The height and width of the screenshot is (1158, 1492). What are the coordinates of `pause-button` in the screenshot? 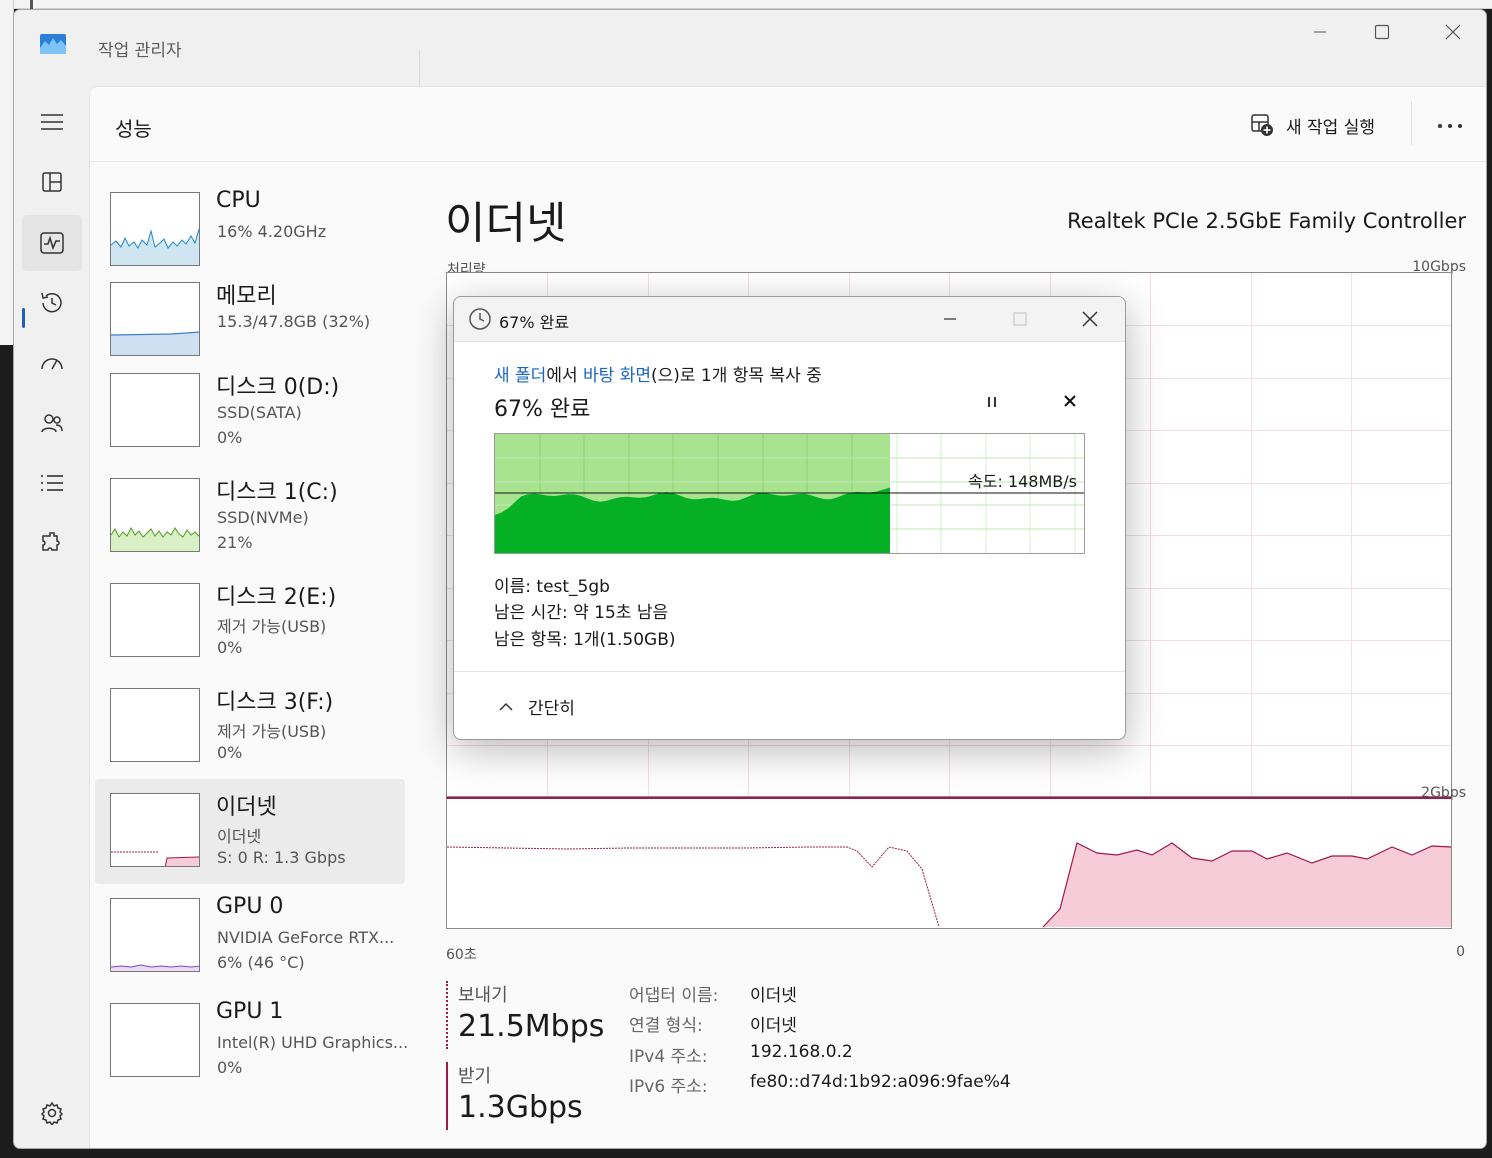 It's located at (992, 404).